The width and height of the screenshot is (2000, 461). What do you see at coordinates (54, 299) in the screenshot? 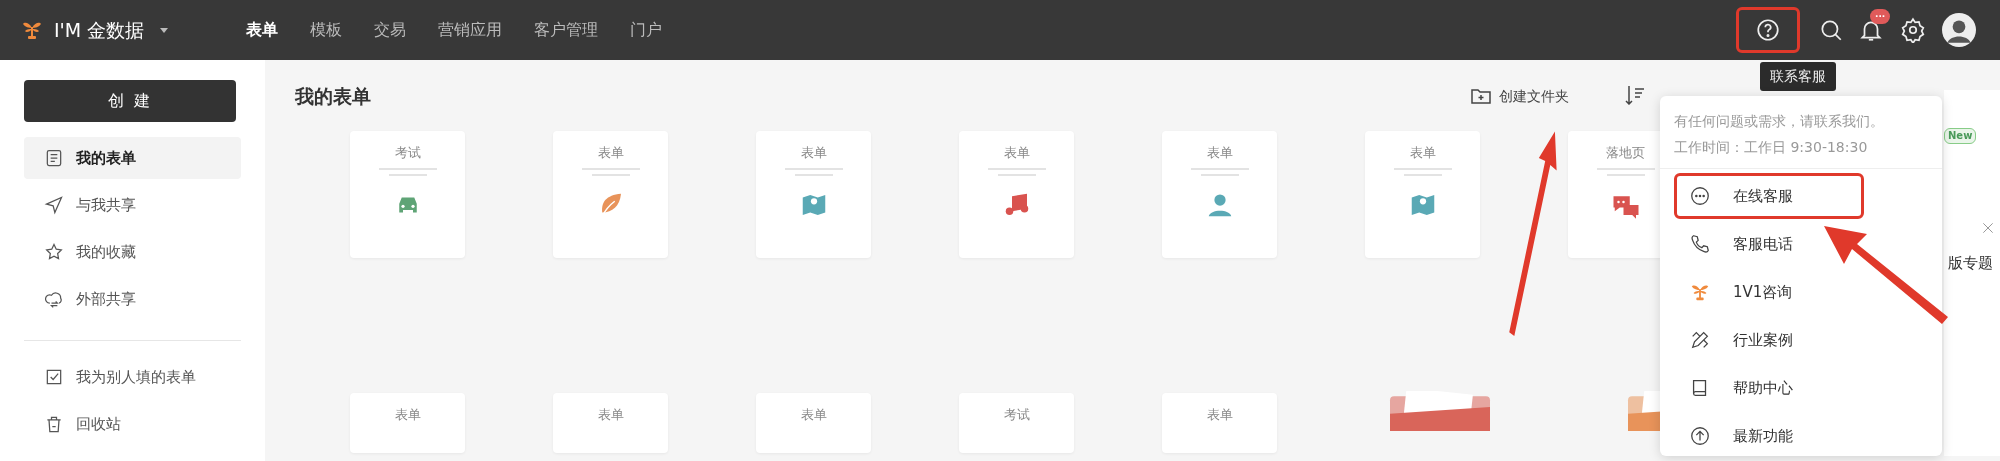
I see `cloud-icon` at bounding box center [54, 299].